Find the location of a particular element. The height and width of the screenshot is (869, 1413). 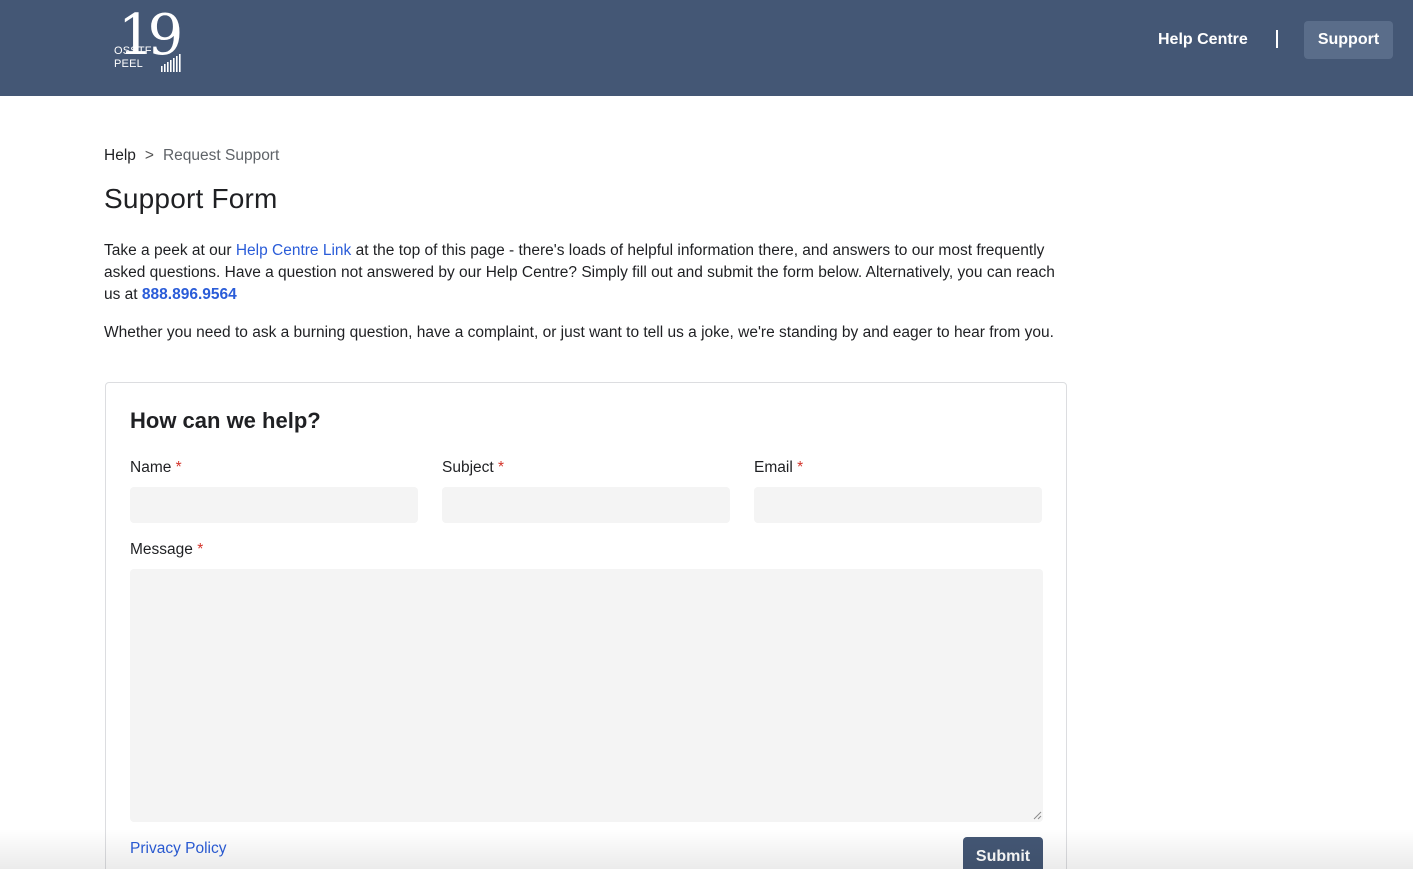

email-label-text: Email is located at coordinates (773, 467).